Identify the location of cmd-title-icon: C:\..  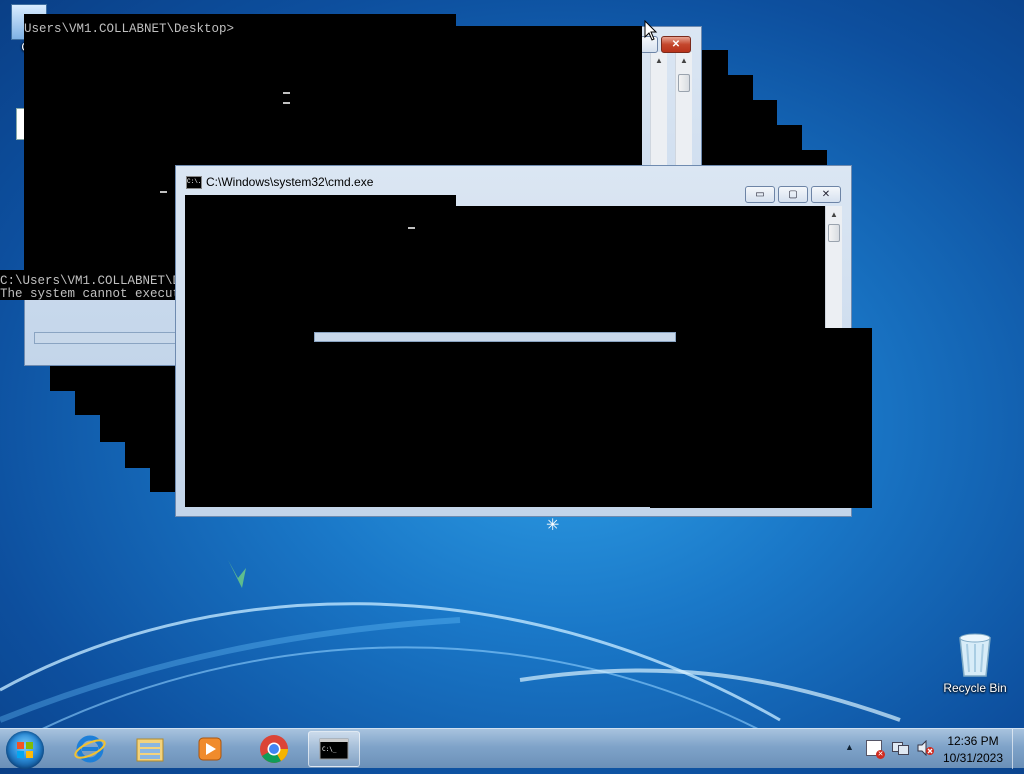
(194, 182).